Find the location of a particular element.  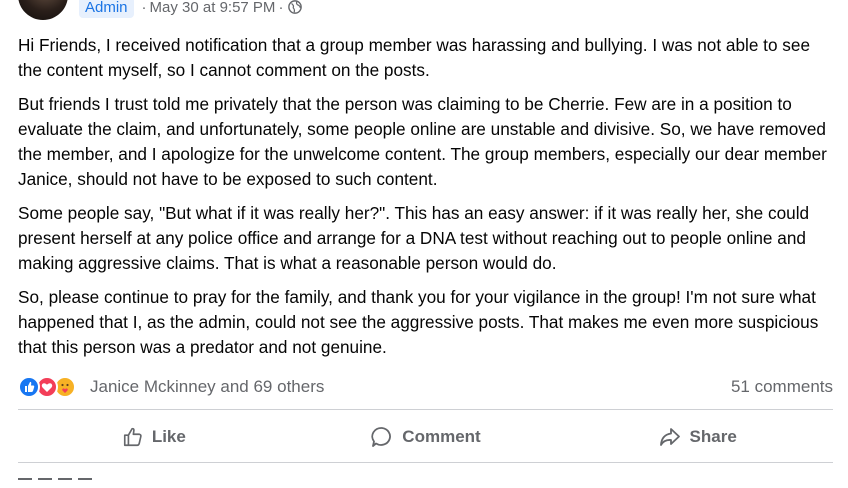

post-timestamp: May 30 at 9:57 PM is located at coordinates (213, 8).